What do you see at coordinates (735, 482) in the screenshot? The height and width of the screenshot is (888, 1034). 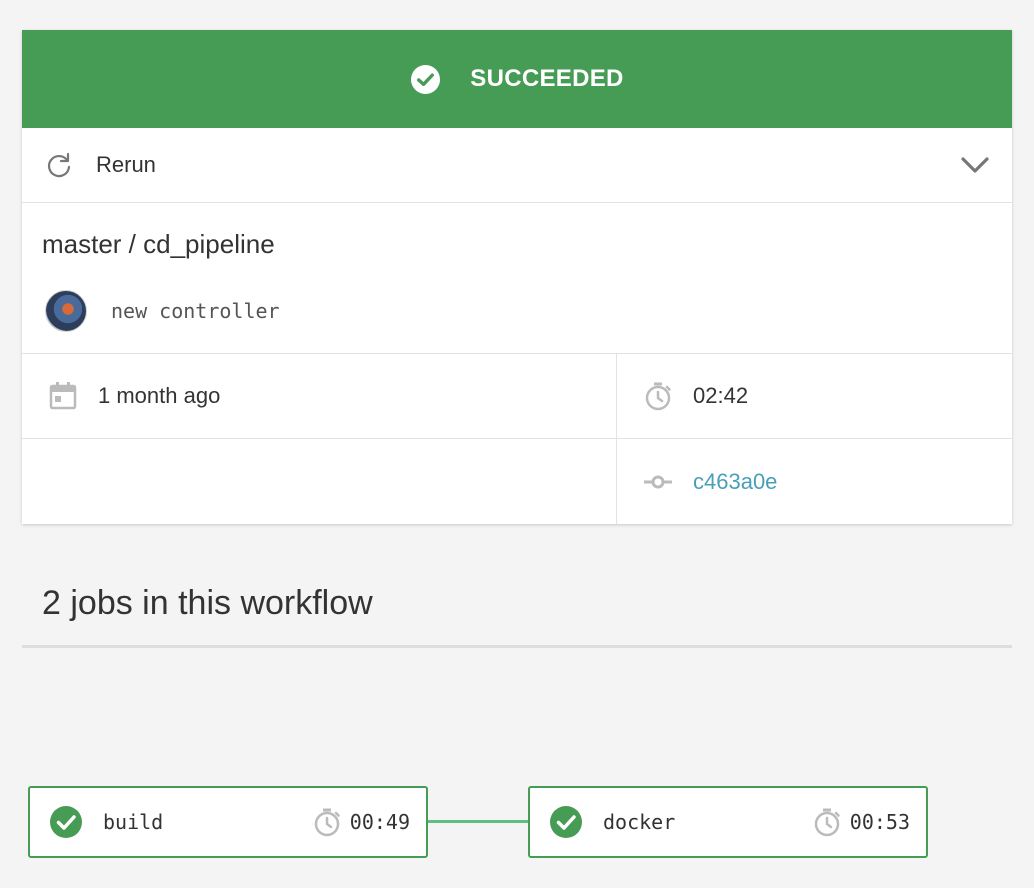 I see `commit-hash-link: c463a0e` at bounding box center [735, 482].